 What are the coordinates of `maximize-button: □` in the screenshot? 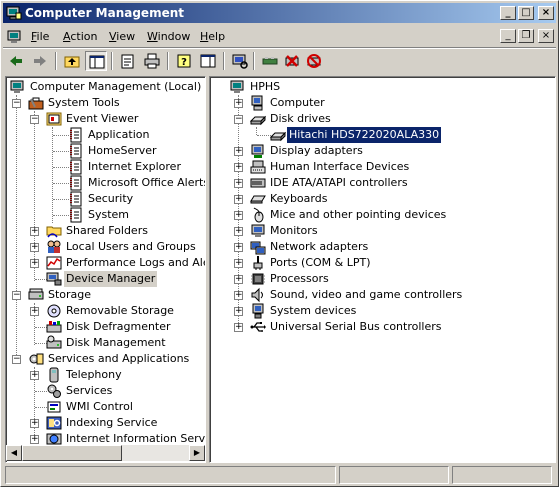 It's located at (526, 13).